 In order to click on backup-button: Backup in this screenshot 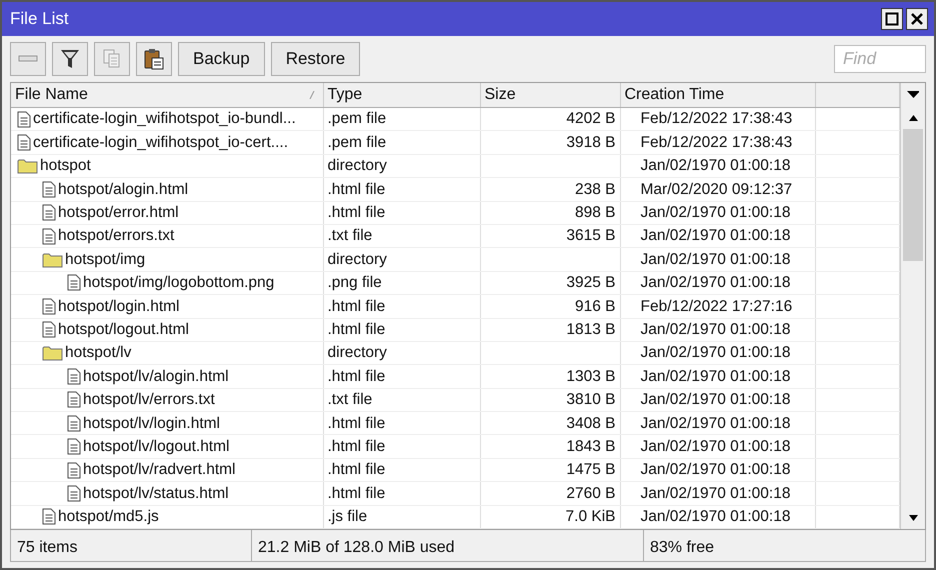, I will do `click(221, 59)`.